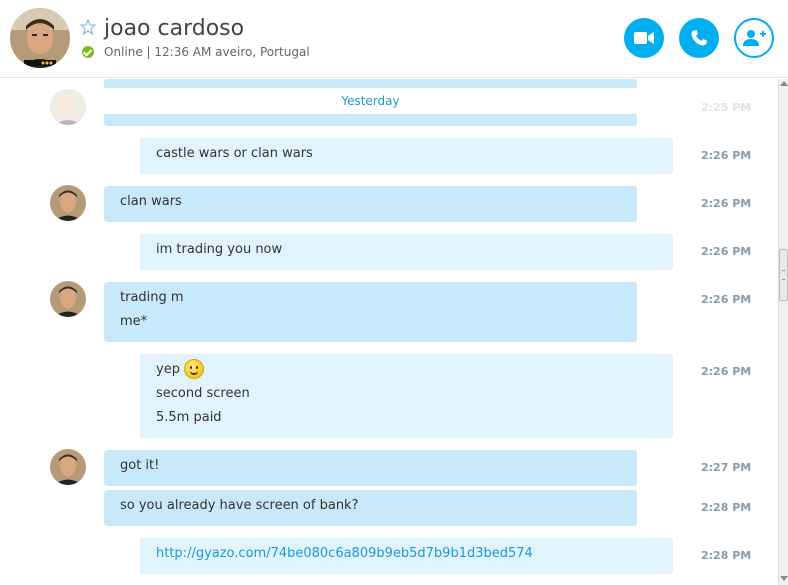 Image resolution: width=788 pixels, height=585 pixels. Describe the element at coordinates (40, 38) in the screenshot. I see `contact-avatar` at that location.